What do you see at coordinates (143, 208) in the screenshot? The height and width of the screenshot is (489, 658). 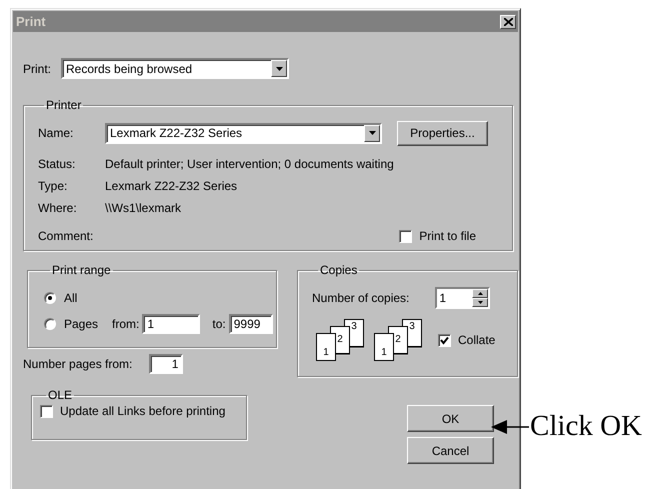 I see `info-value: \\Ws1\lexmark` at bounding box center [143, 208].